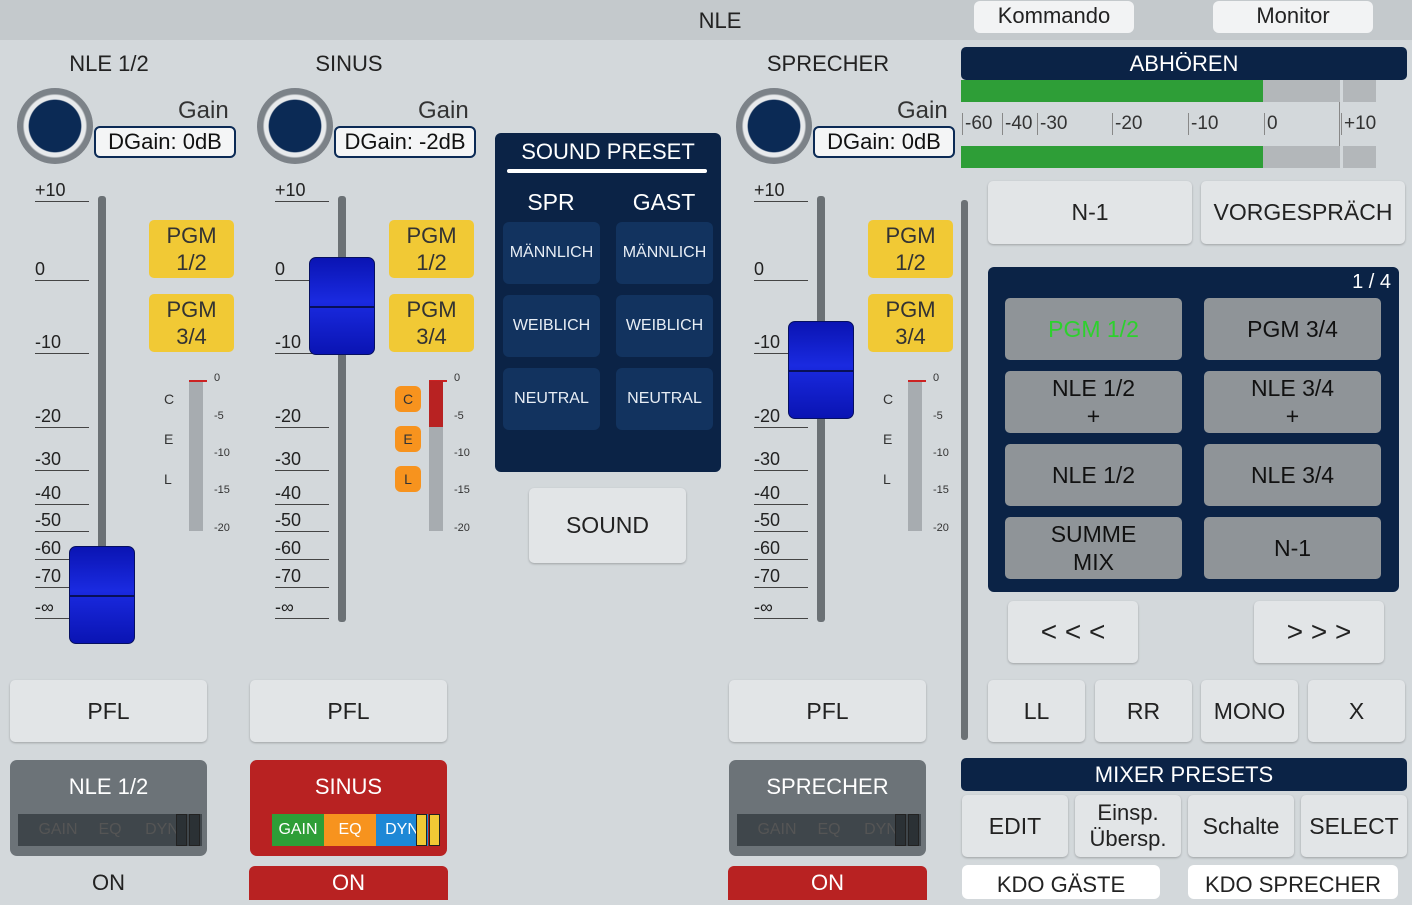 Image resolution: width=1412 pixels, height=905 pixels. I want to click on meter-bar-left-peak, so click(1359, 91).